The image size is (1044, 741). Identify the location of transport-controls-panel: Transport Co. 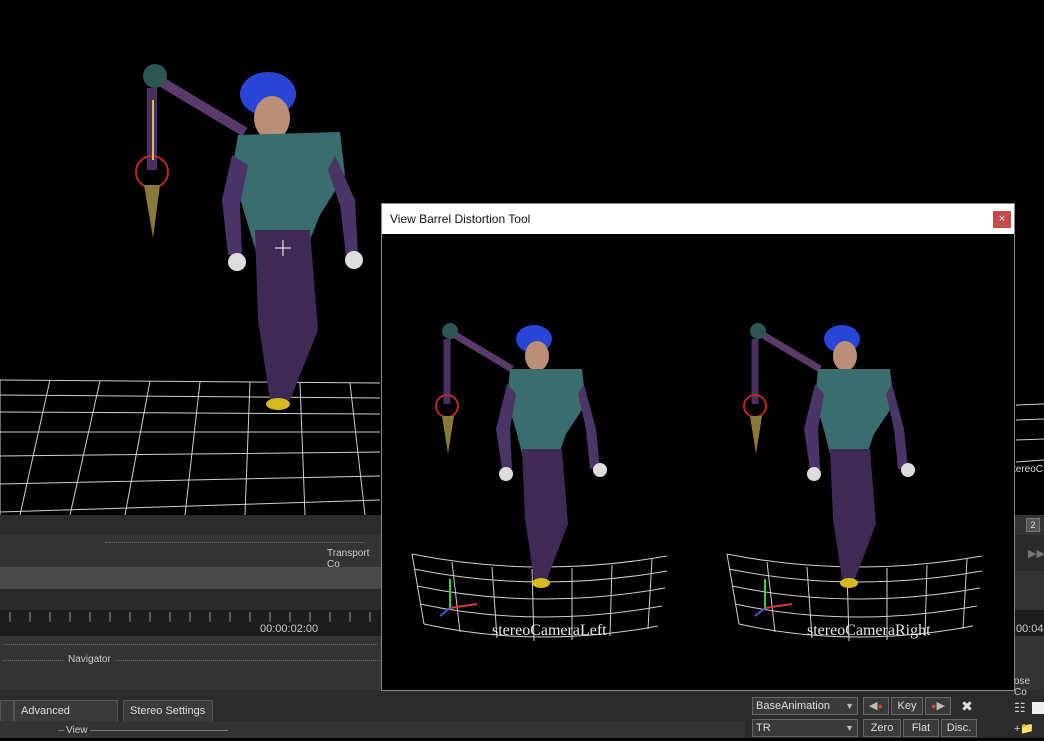
(191, 552).